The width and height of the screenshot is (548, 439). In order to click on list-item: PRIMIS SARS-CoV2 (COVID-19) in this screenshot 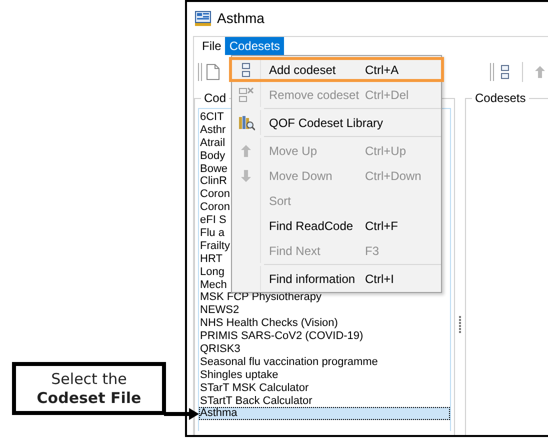, I will do `click(324, 337)`.